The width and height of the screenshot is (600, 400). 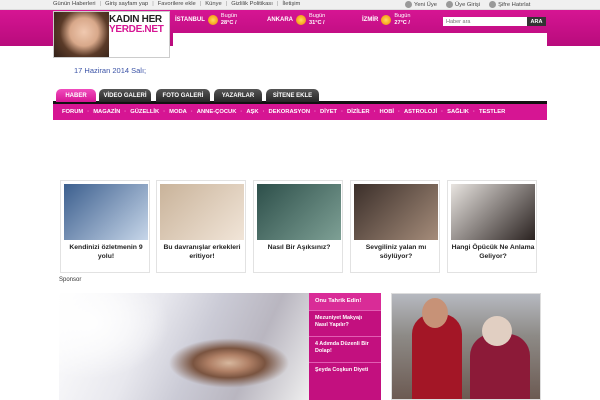 I want to click on top-link-kunye: Künye, so click(x=213, y=4).